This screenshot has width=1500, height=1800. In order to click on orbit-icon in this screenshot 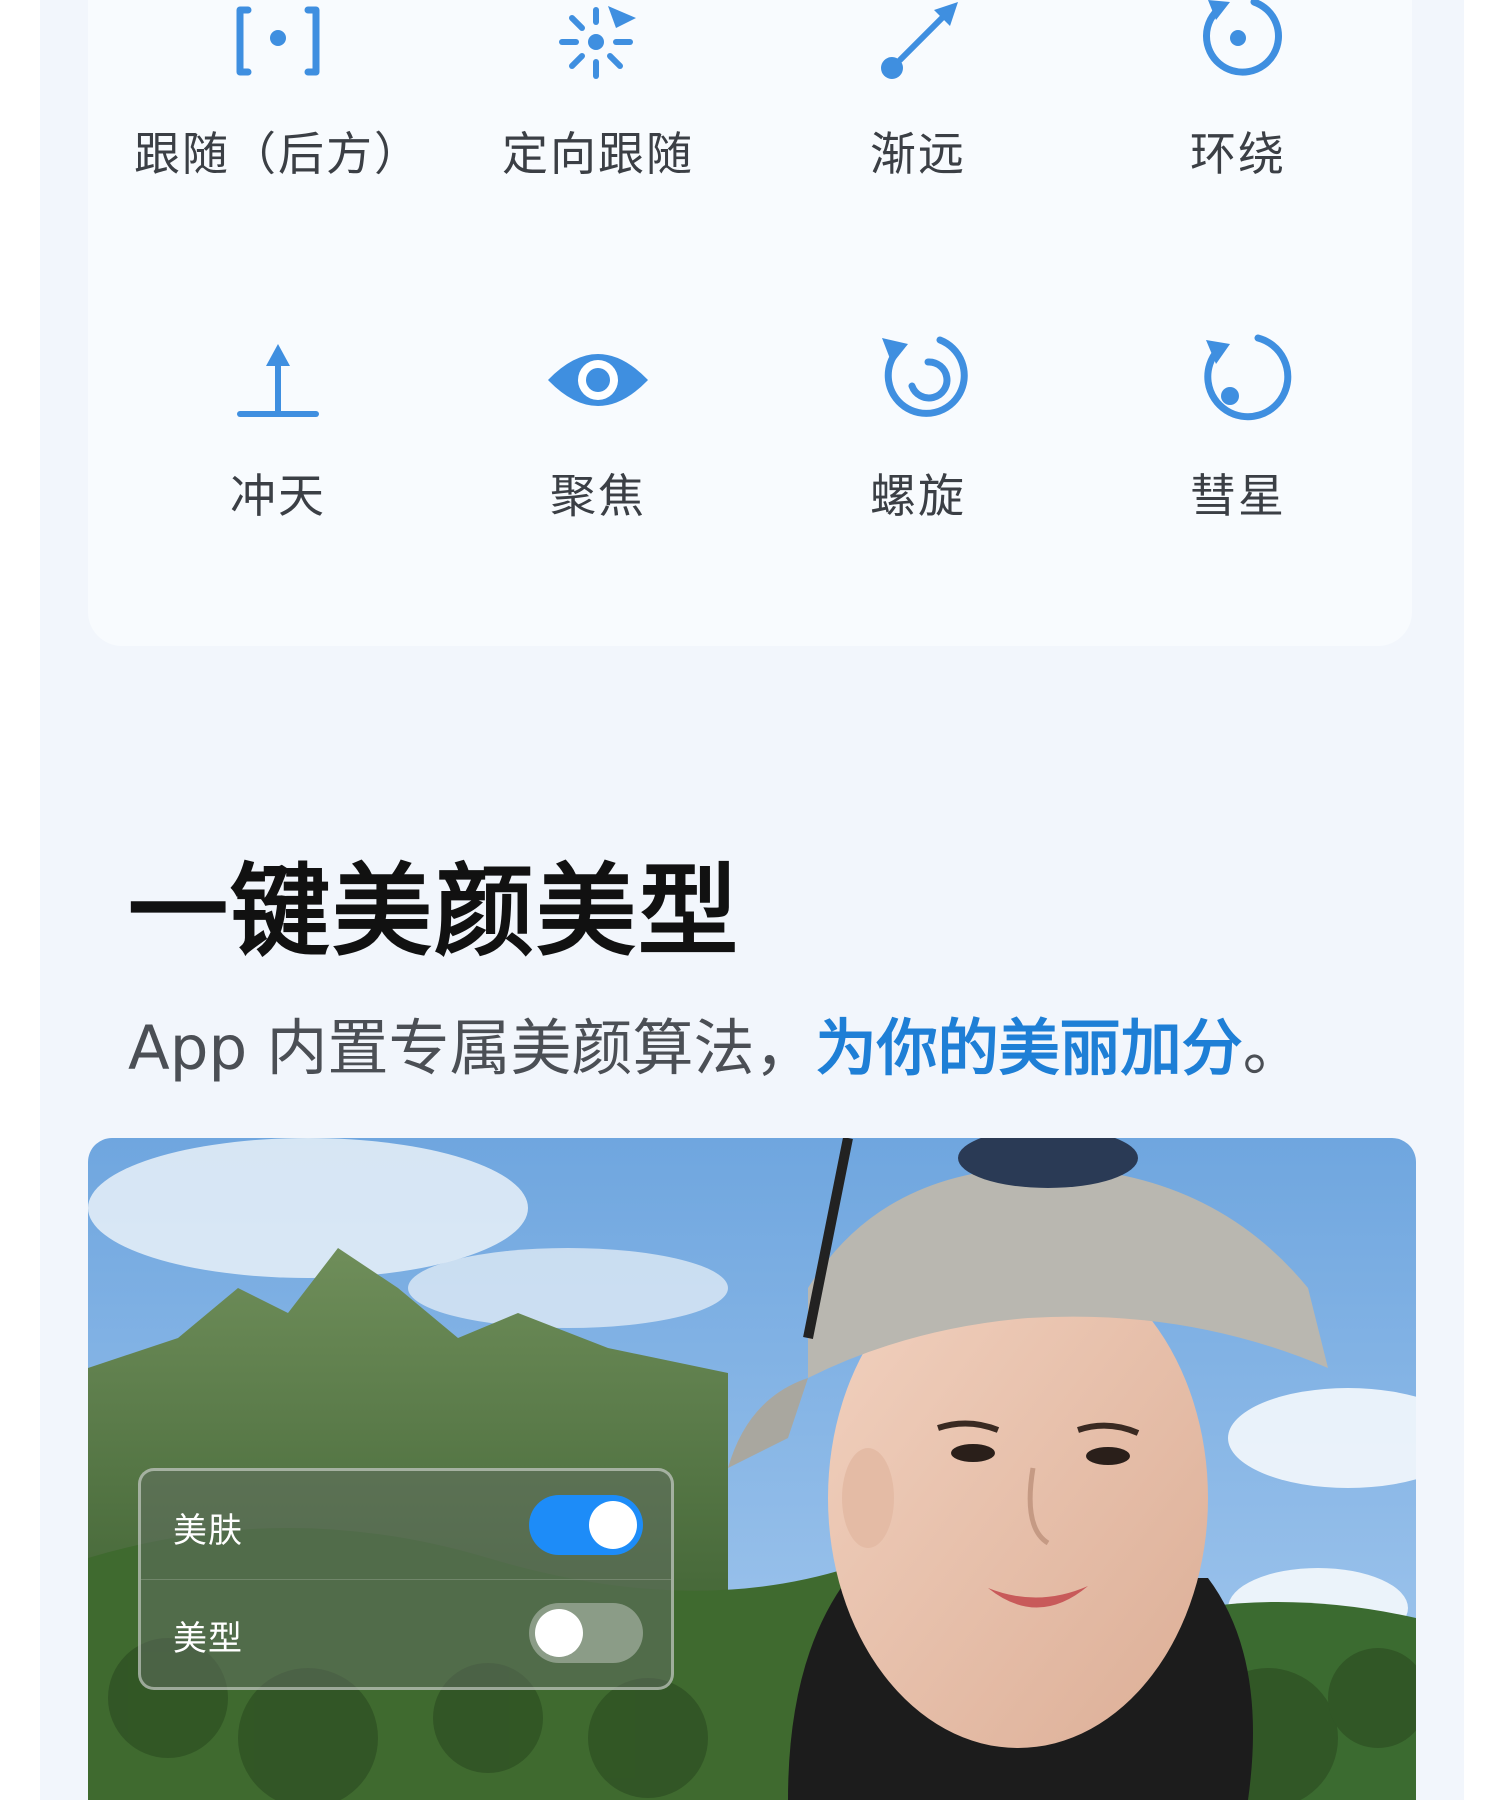, I will do `click(1242, 38)`.